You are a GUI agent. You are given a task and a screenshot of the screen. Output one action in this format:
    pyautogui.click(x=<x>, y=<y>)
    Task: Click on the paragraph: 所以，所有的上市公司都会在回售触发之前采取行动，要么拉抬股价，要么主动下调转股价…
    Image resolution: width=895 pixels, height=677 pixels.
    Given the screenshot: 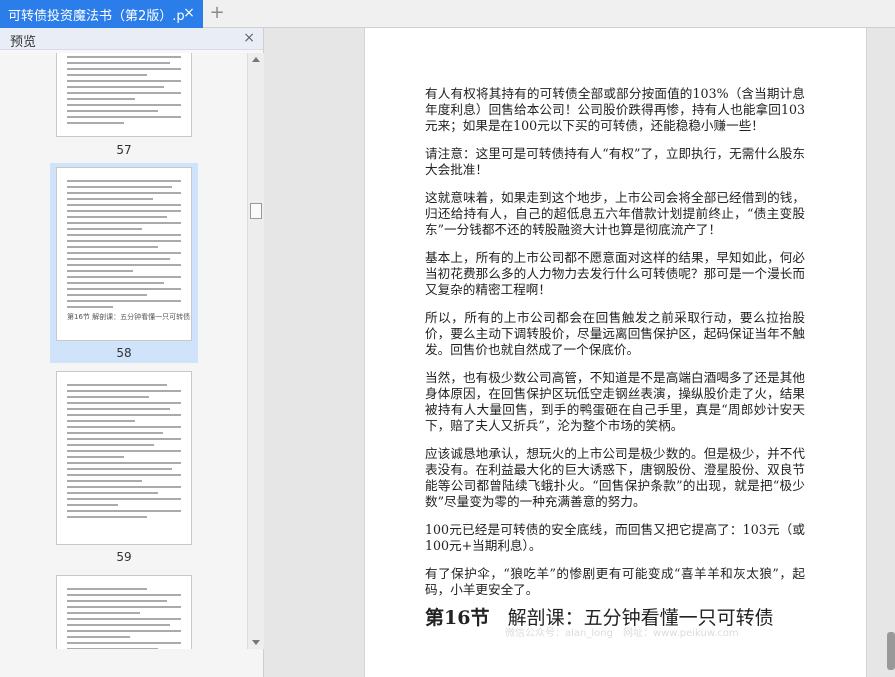 What is the action you would take?
    pyautogui.click(x=615, y=333)
    